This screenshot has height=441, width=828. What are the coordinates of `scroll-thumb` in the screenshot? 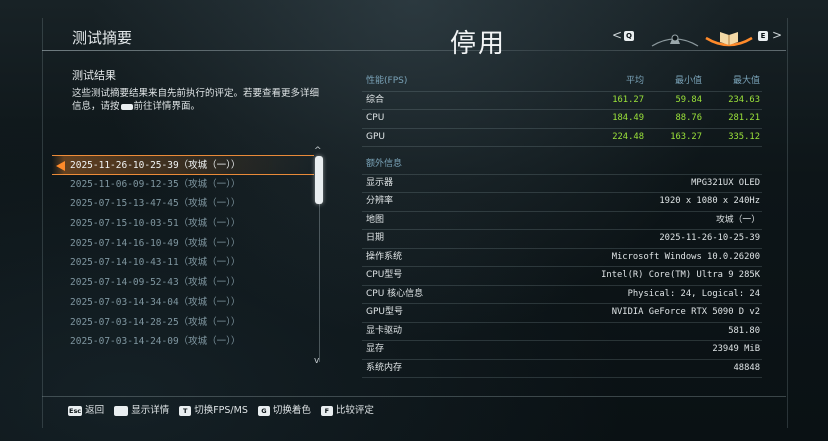 It's located at (319, 180).